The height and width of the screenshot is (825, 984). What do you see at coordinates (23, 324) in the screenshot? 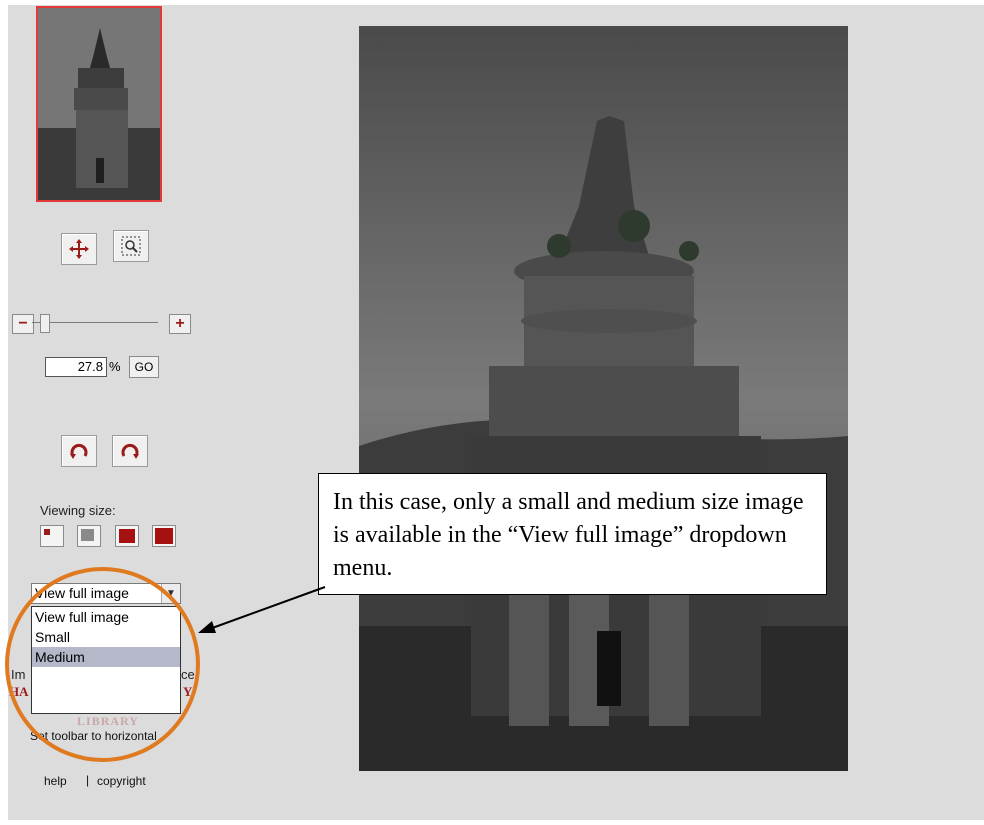
I see `zoom-out-button: −` at bounding box center [23, 324].